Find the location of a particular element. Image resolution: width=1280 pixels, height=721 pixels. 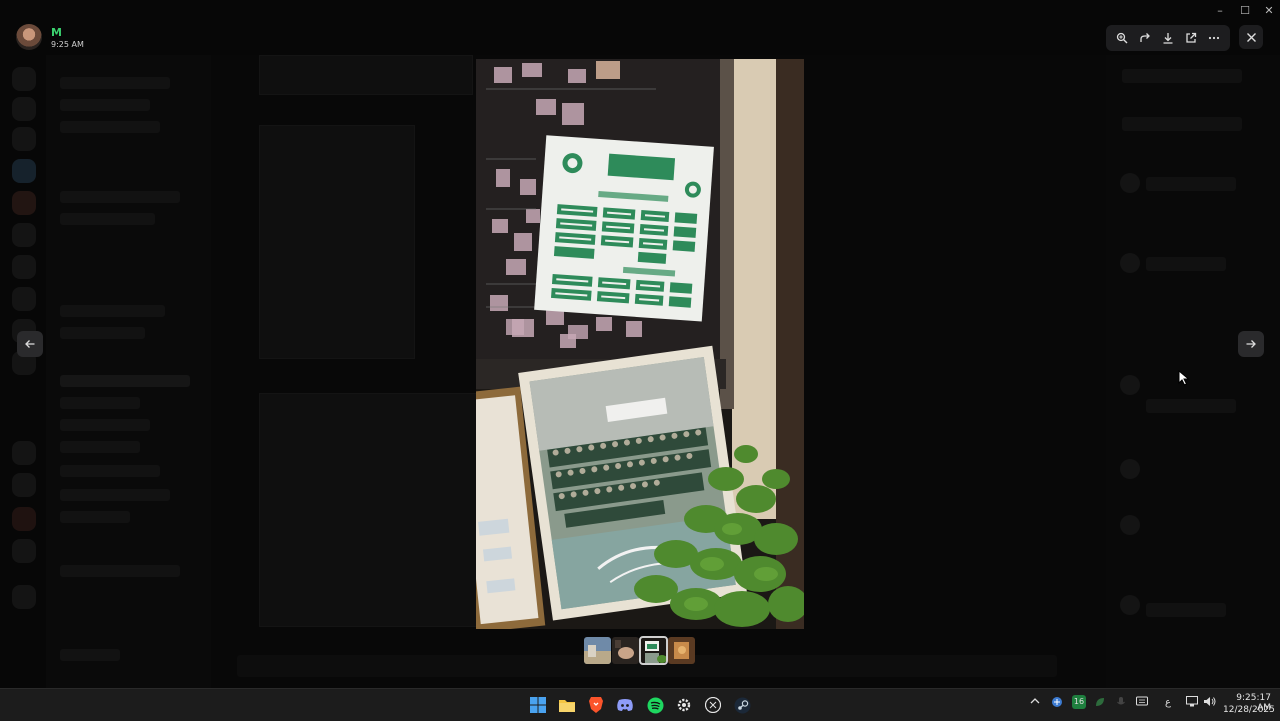

download-button is located at coordinates (1168, 38).